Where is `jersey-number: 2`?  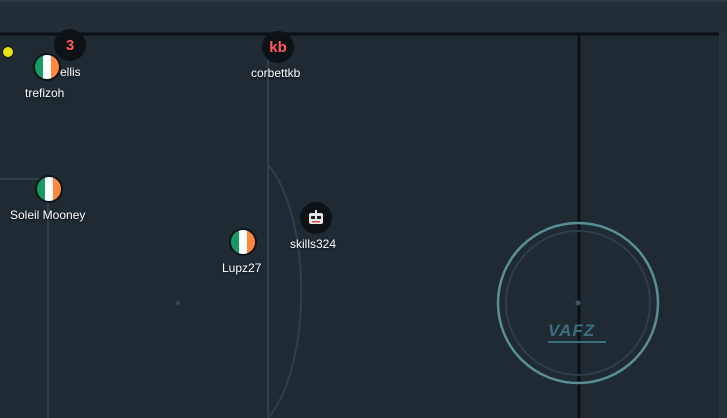
jersey-number: 2 is located at coordinates (49, 189).